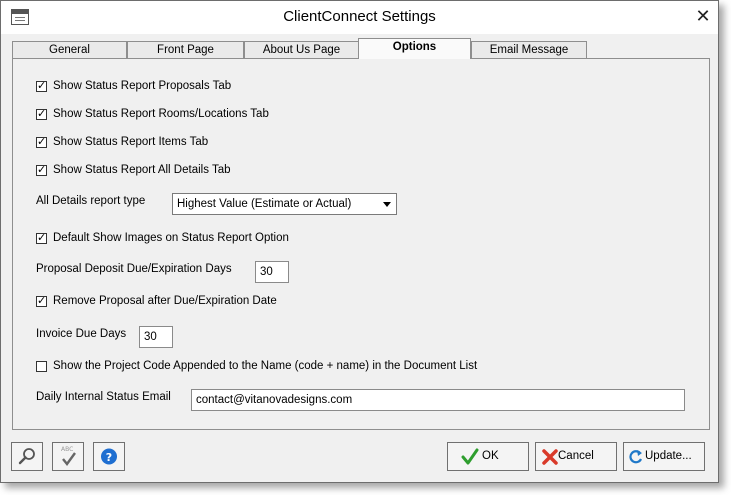 The image size is (731, 495). What do you see at coordinates (272, 272) in the screenshot?
I see `proposal-deposit-days-input: 30` at bounding box center [272, 272].